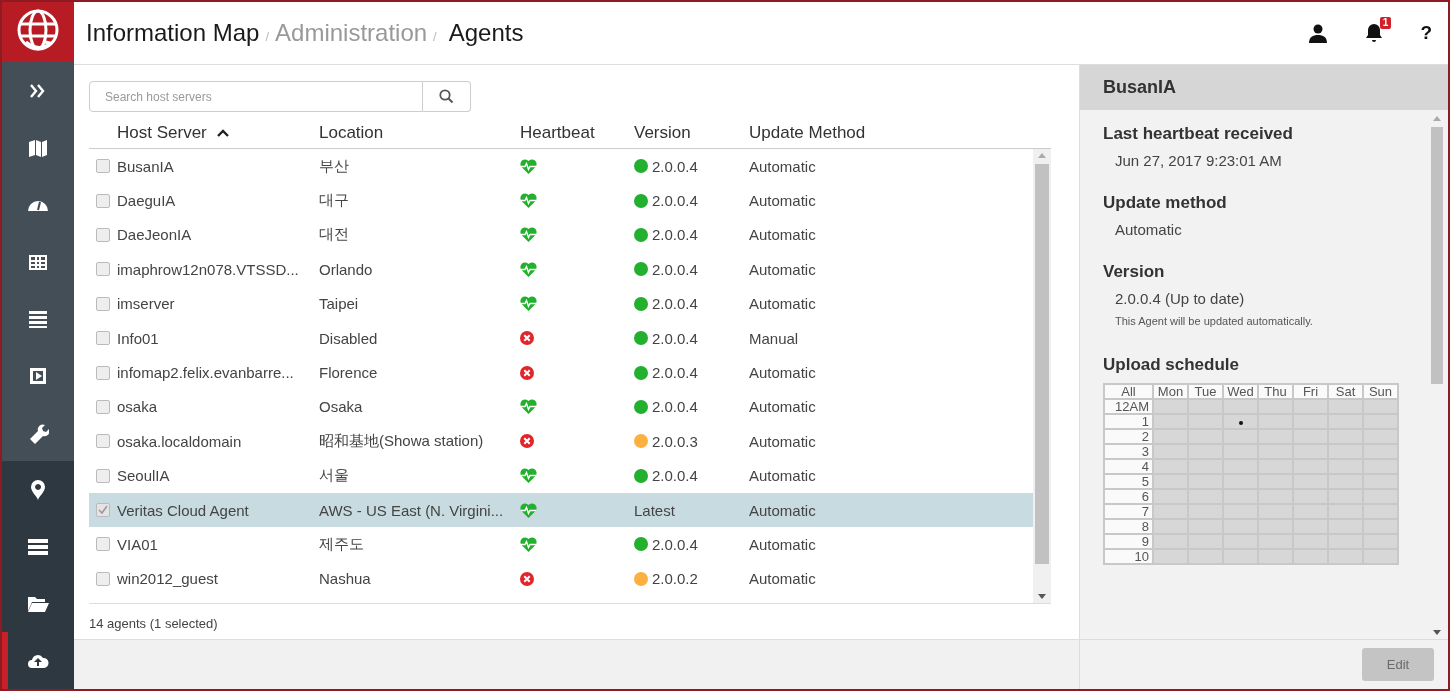 The height and width of the screenshot is (691, 1450). I want to click on notification-badge: 1, so click(1385, 23).